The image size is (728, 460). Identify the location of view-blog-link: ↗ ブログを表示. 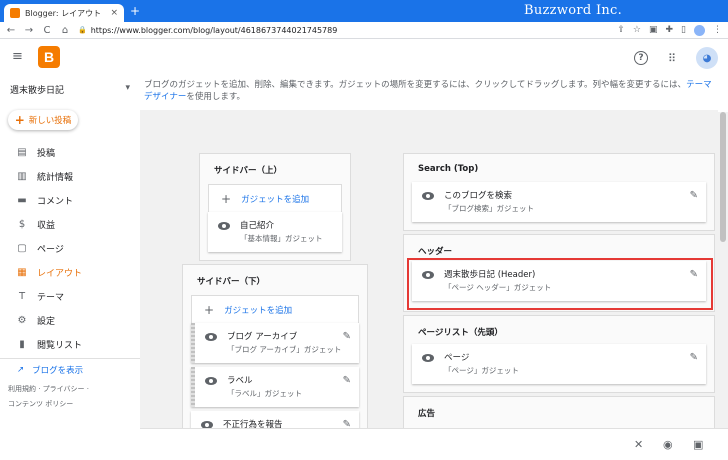
(70, 369).